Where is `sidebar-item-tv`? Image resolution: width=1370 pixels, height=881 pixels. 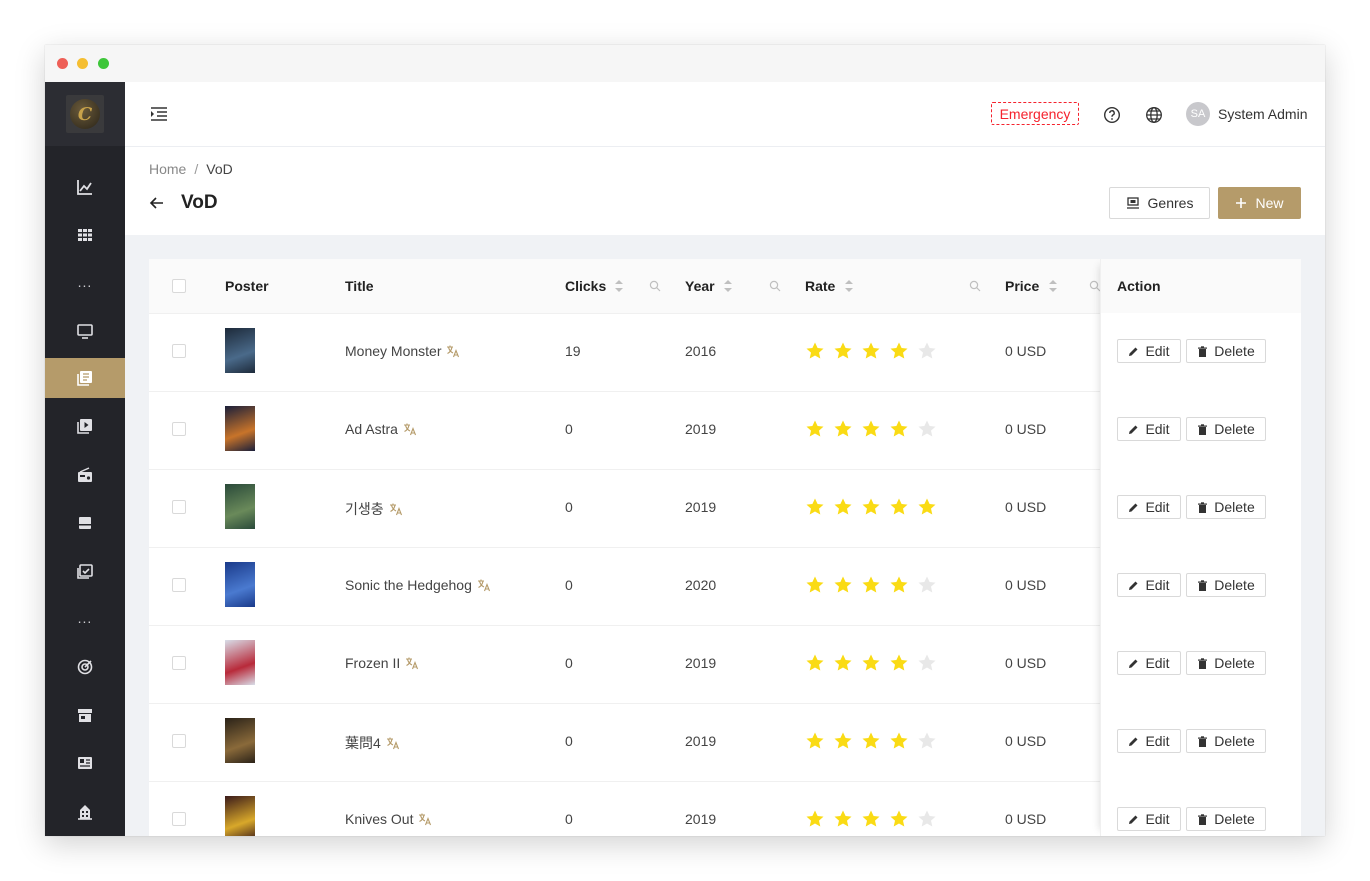 sidebar-item-tv is located at coordinates (85, 331).